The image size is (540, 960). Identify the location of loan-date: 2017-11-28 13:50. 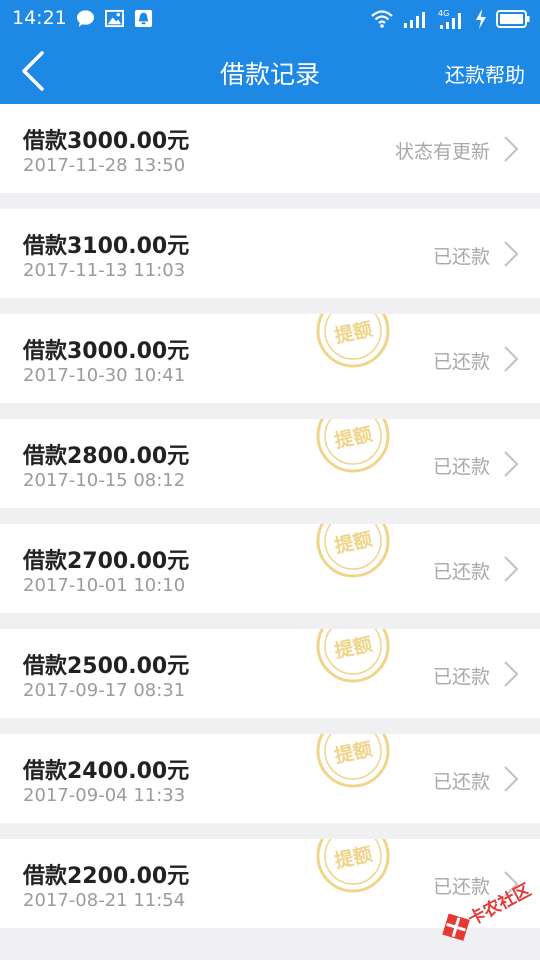
(104, 165).